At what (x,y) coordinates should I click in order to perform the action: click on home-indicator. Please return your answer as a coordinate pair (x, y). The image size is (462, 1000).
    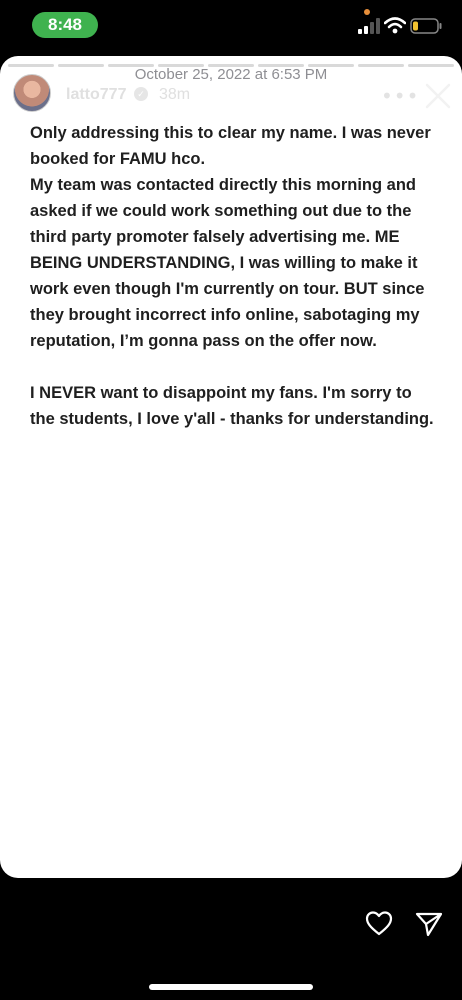
    Looking at the image, I should click on (231, 987).